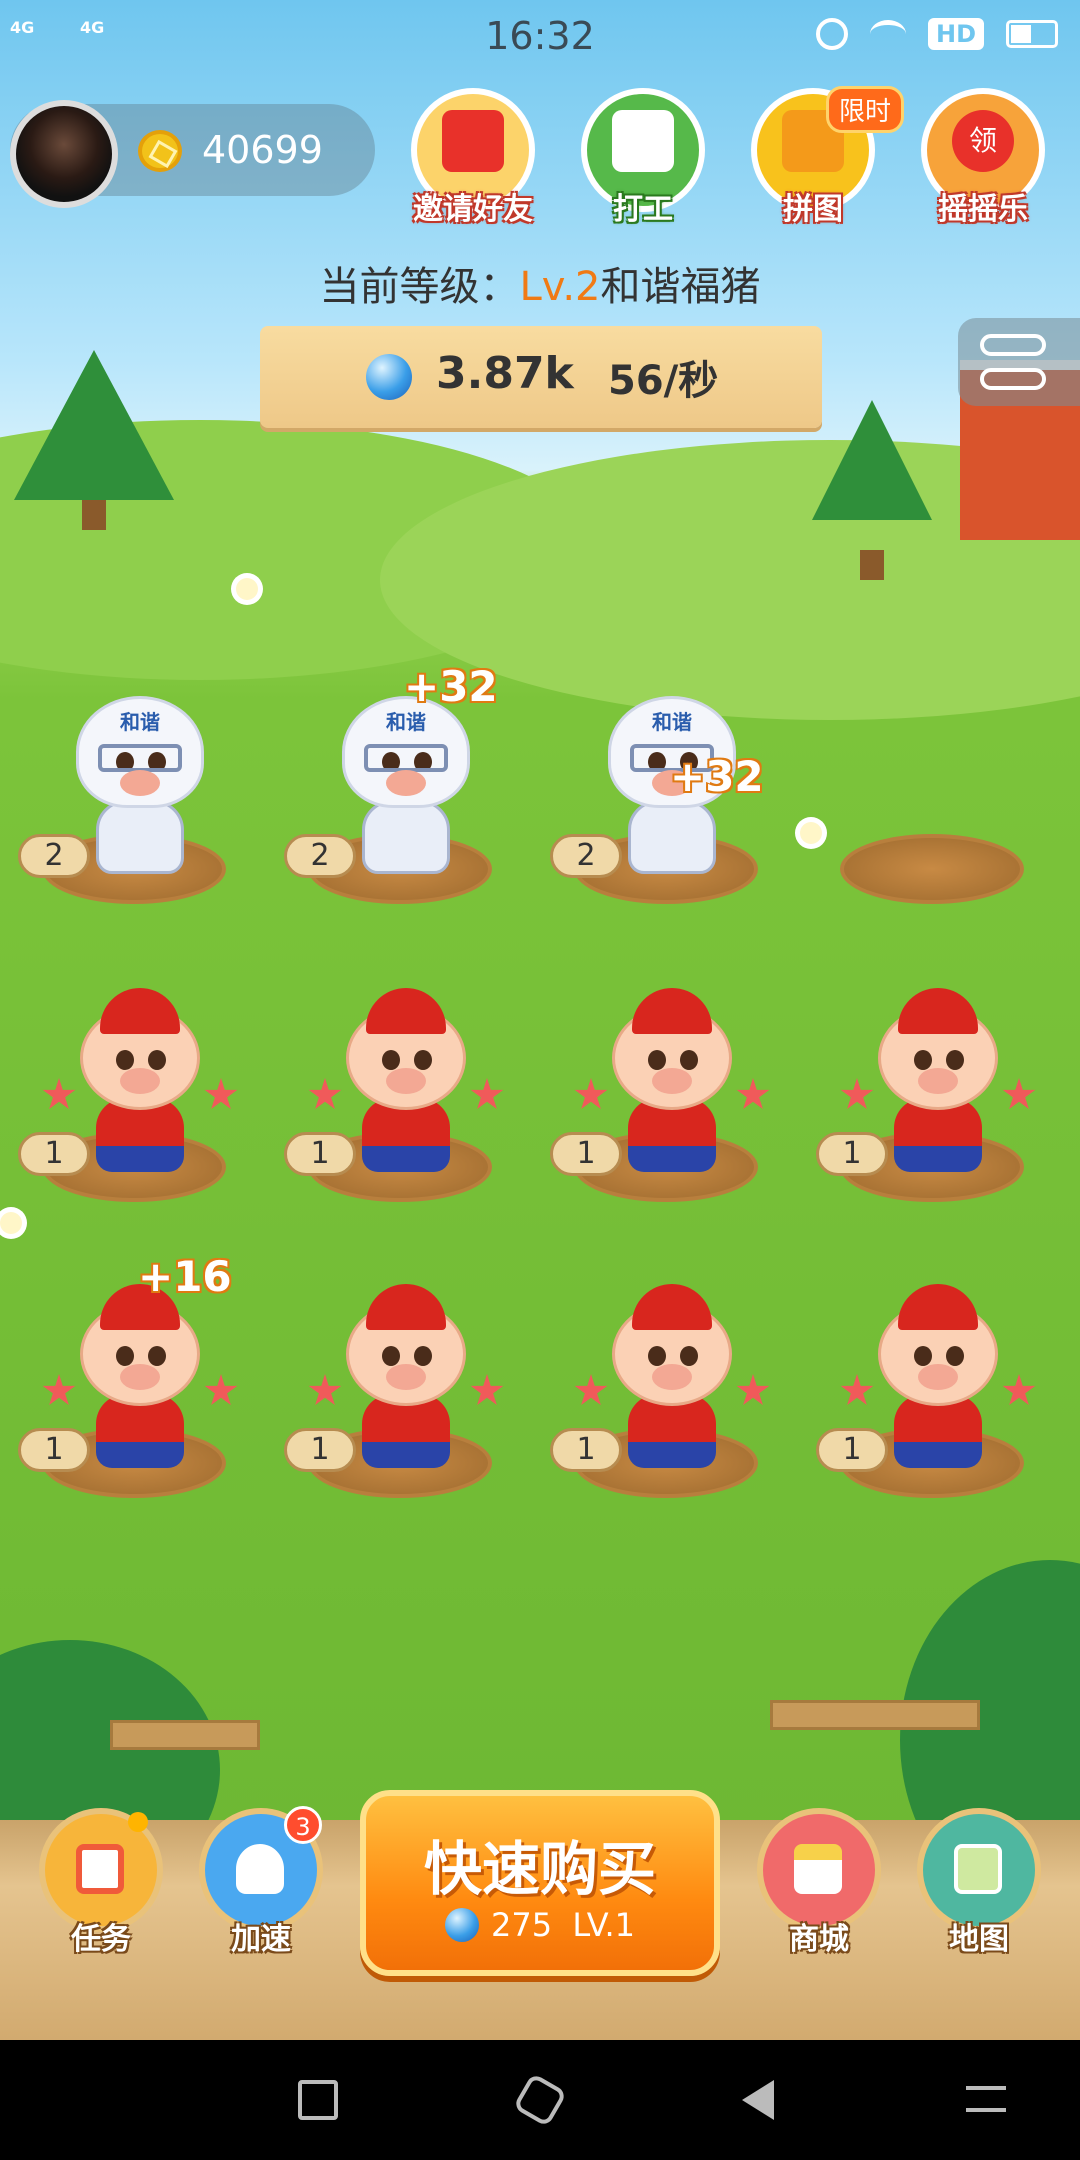 The width and height of the screenshot is (1080, 2160). Describe the element at coordinates (261, 1939) in the screenshot. I see `speed-up-label: 加速` at that location.